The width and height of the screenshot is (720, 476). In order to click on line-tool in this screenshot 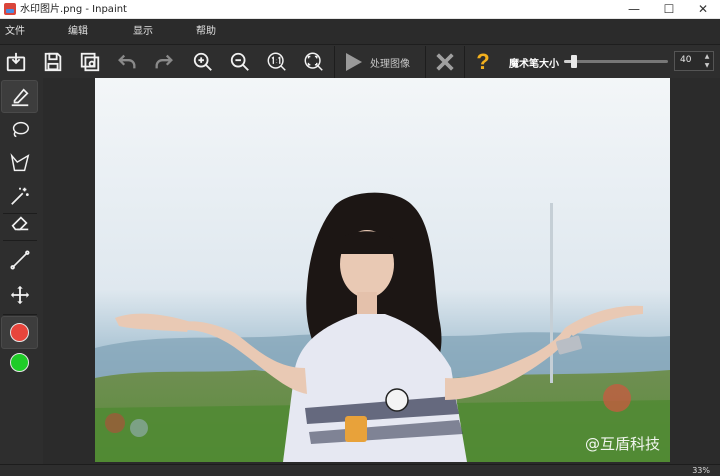, I will do `click(19, 259)`.